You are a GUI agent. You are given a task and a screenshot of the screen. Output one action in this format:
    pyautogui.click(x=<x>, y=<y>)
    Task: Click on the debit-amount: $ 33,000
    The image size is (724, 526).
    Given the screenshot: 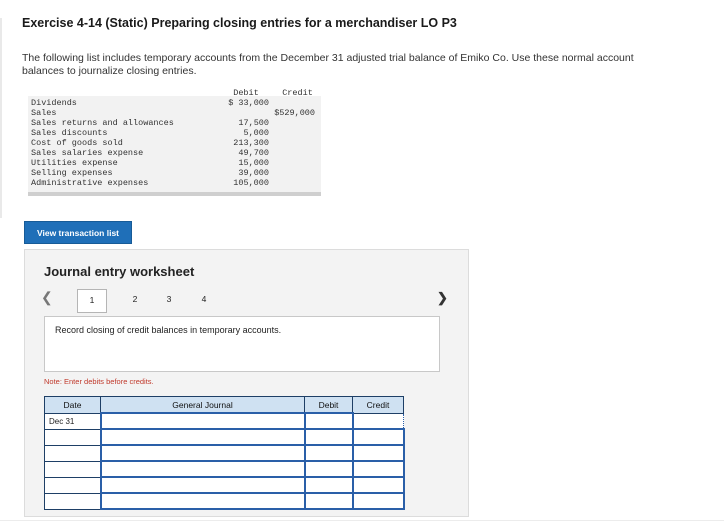 What is the action you would take?
    pyautogui.click(x=248, y=103)
    